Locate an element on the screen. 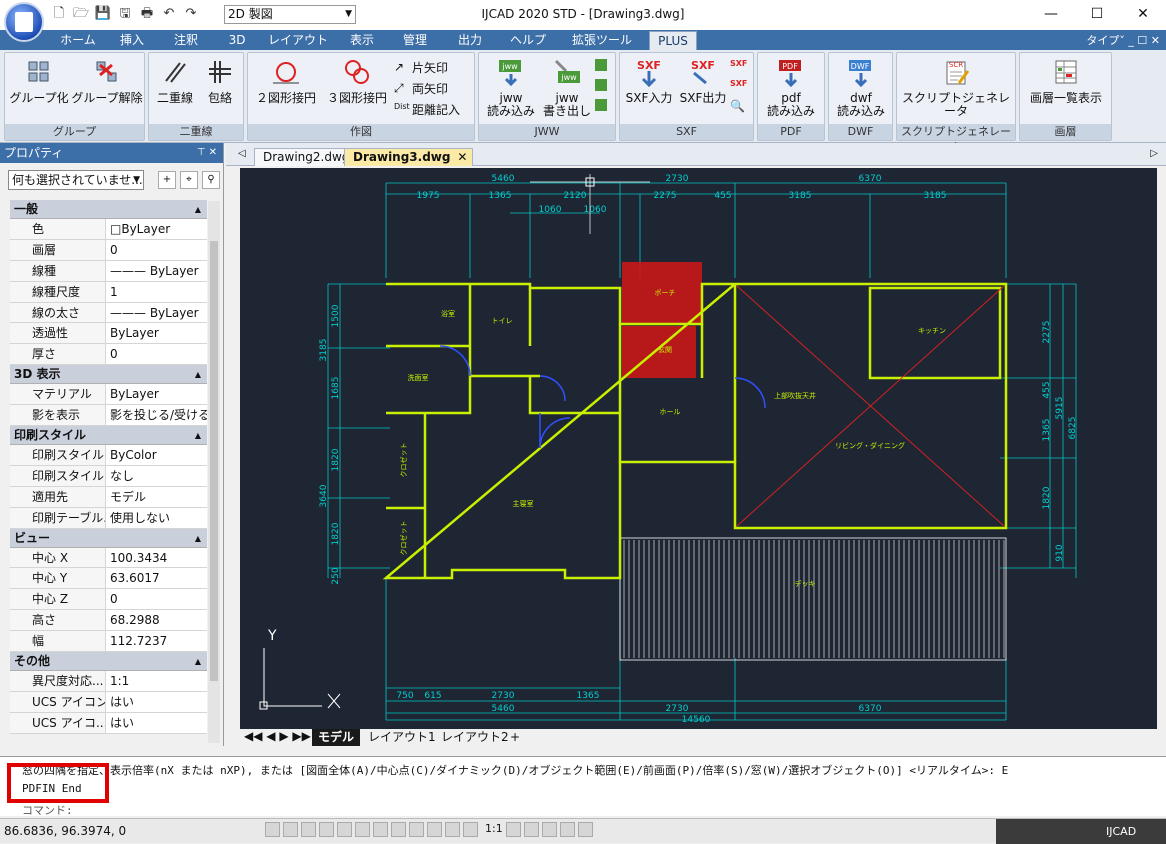 The image size is (1166, 844). ortho-icon is located at coordinates (308, 829).